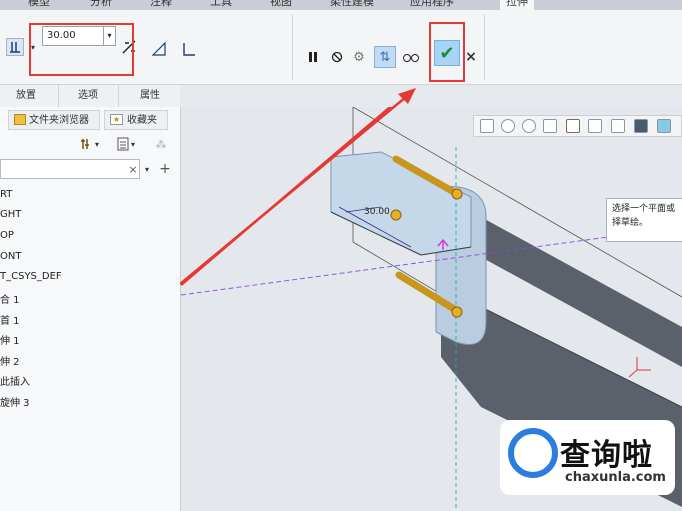 The image size is (682, 511). What do you see at coordinates (189, 49) in the screenshot?
I see `thicken-sketch-icon` at bounding box center [189, 49].